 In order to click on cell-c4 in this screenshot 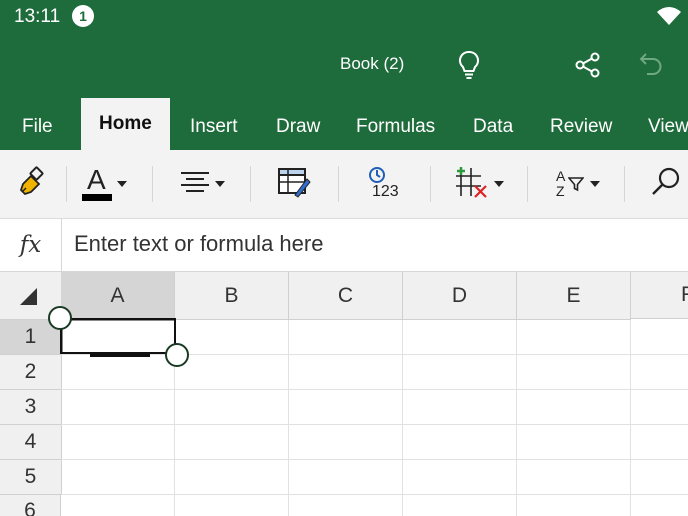, I will do `click(346, 442)`.